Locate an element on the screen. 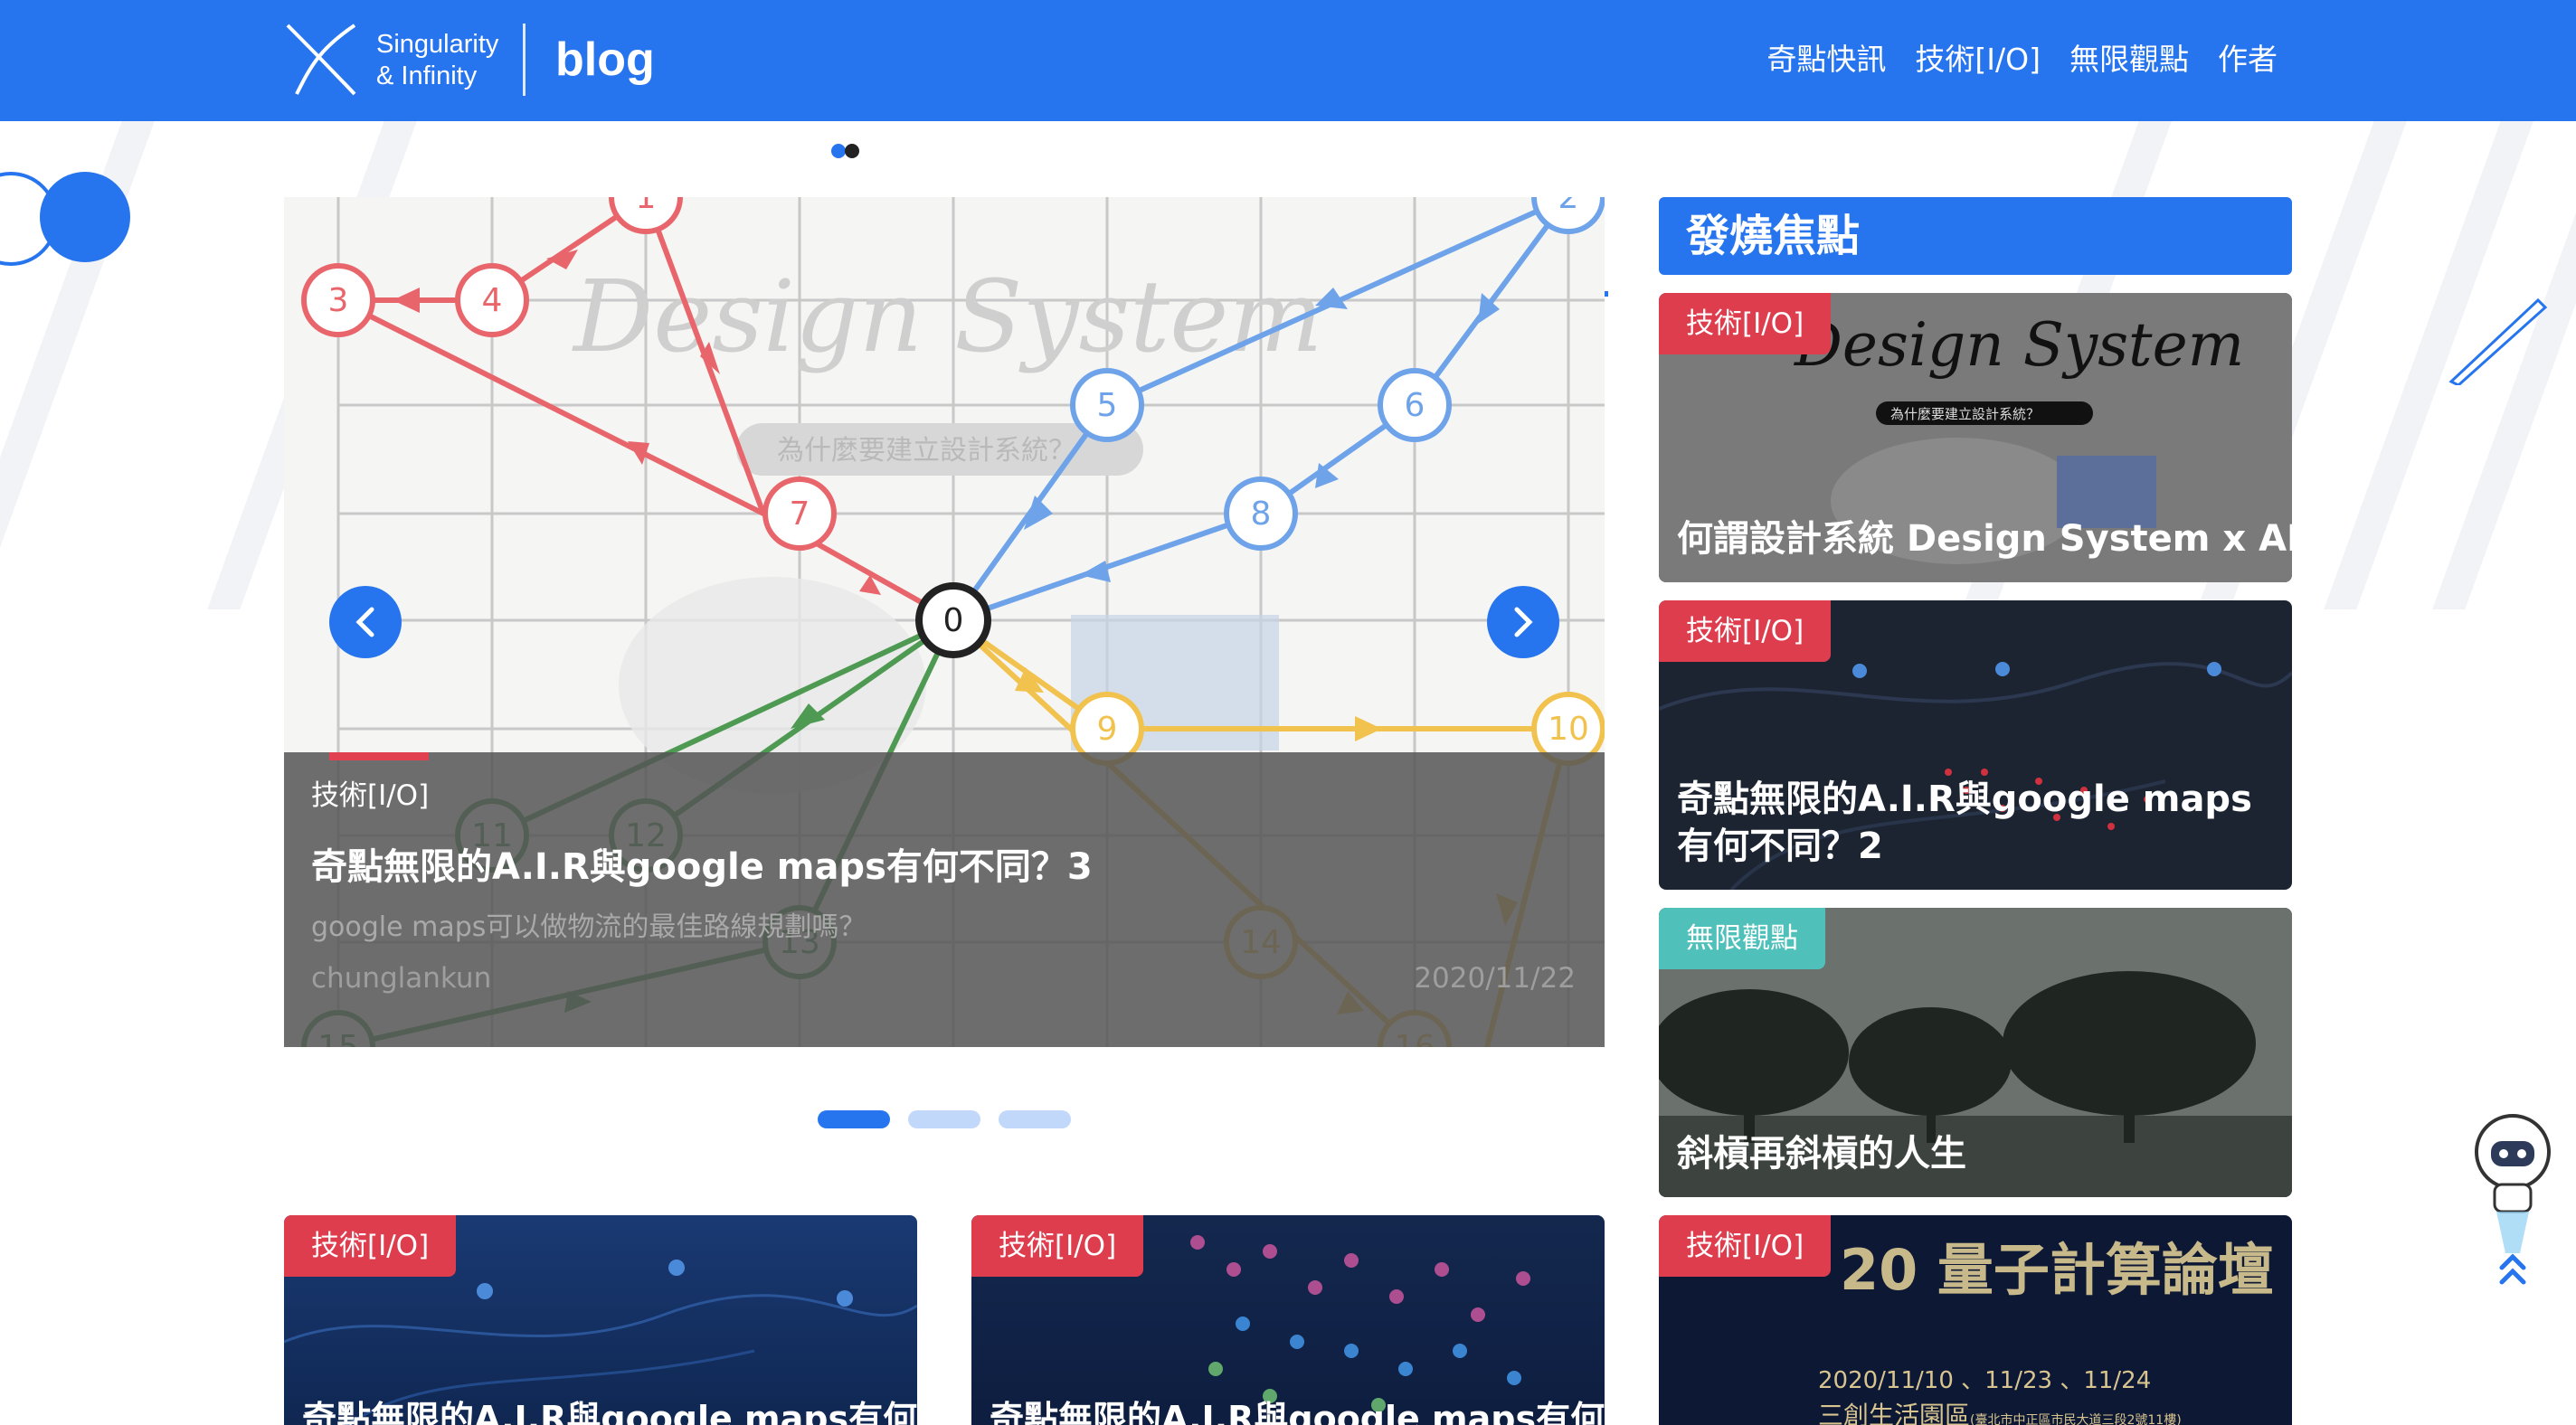  card-title: 斜槓再斜槓的人生 is located at coordinates (1980, 1153).